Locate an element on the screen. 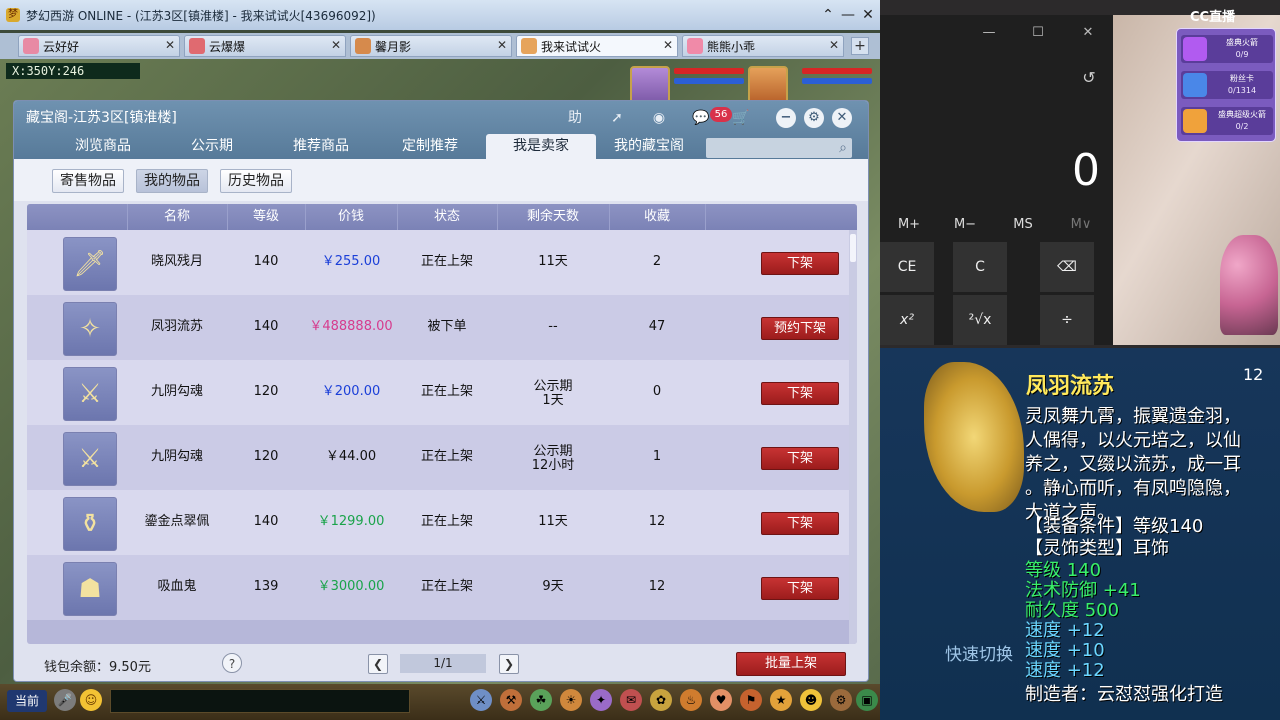  memory-subtract-button: M− is located at coordinates (965, 225).